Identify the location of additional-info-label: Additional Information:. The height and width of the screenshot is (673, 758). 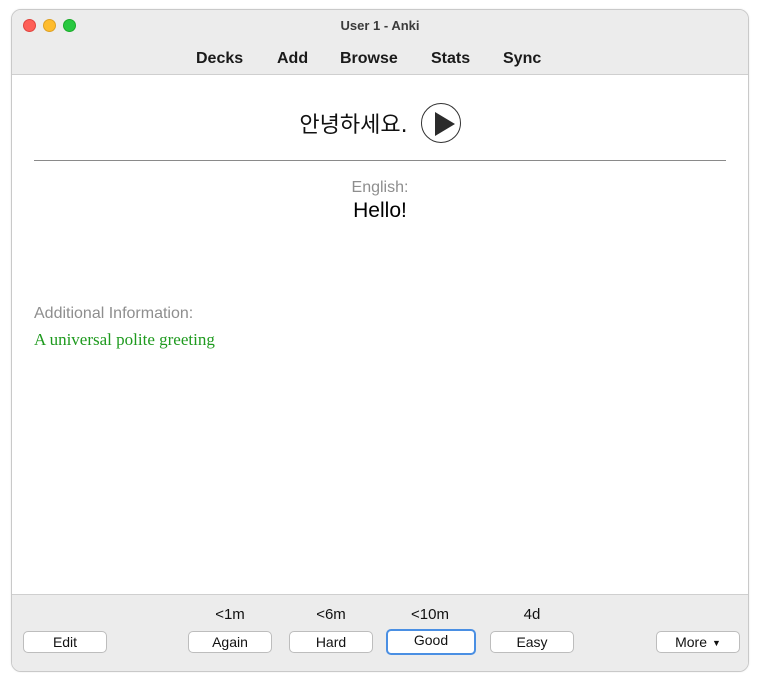
(114, 313).